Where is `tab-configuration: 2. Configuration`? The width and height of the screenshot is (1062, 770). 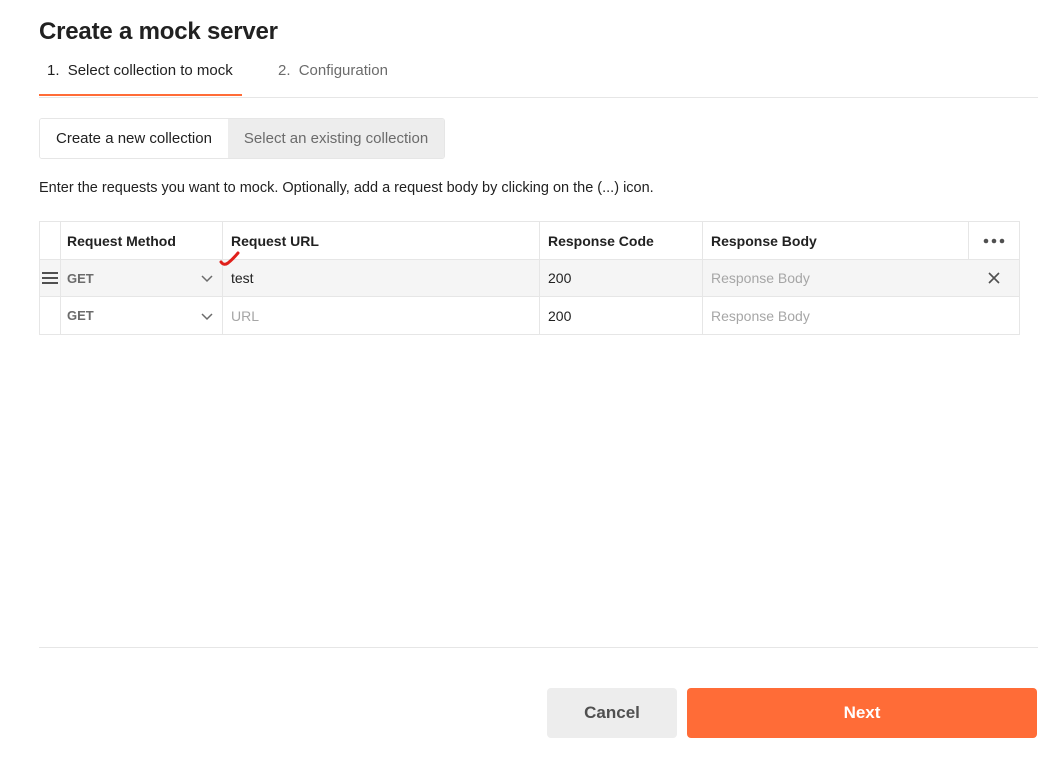 tab-configuration: 2. Configuration is located at coordinates (333, 76).